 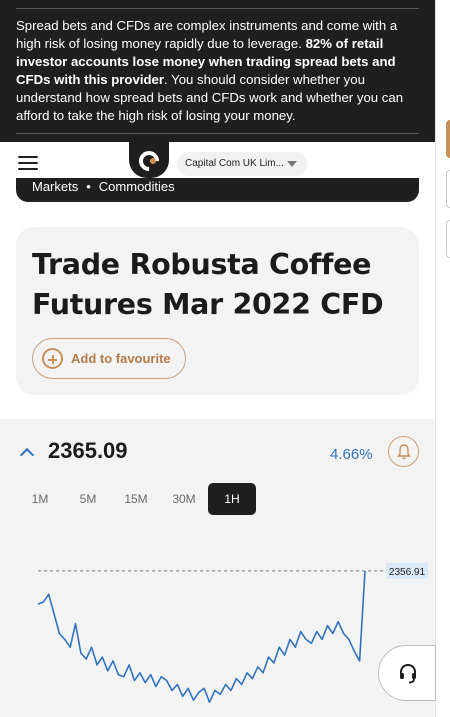 I want to click on brand-logo, so click(x=149, y=160).